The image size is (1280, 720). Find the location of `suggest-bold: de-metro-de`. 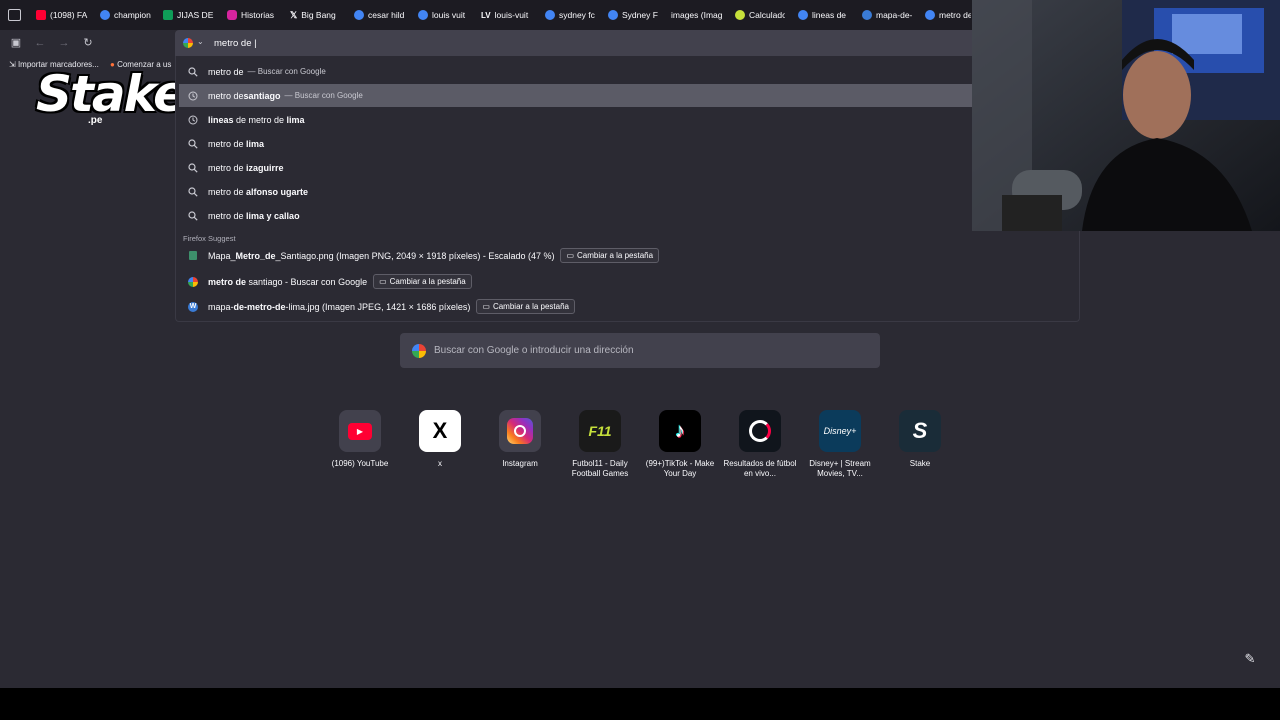

suggest-bold: de-metro-de is located at coordinates (259, 306).